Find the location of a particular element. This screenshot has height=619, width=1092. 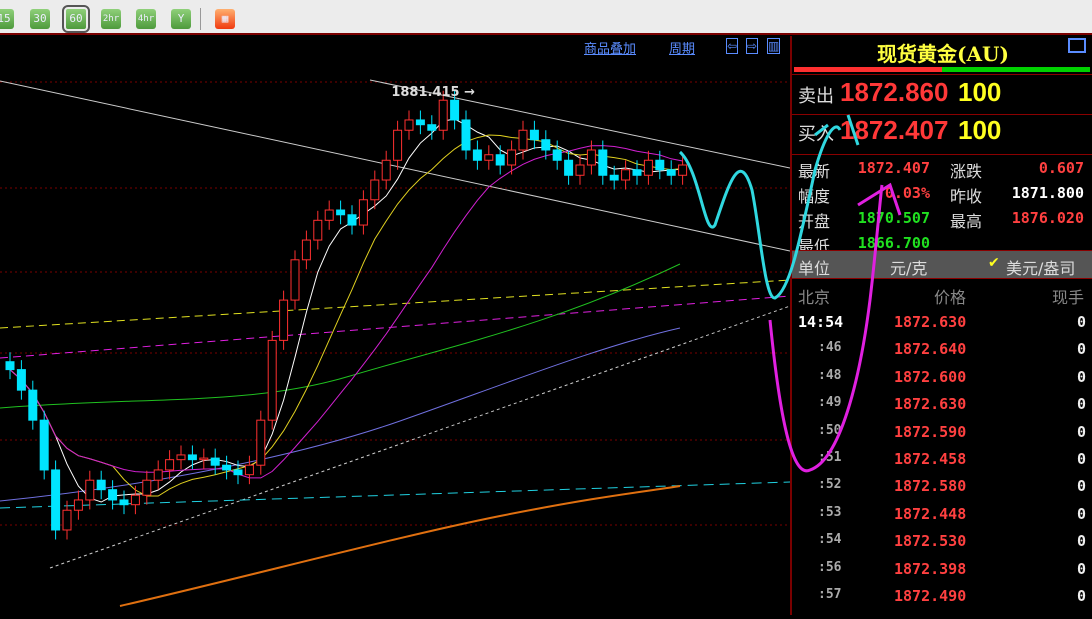

magenta-dashed-line is located at coordinates (395, 327).